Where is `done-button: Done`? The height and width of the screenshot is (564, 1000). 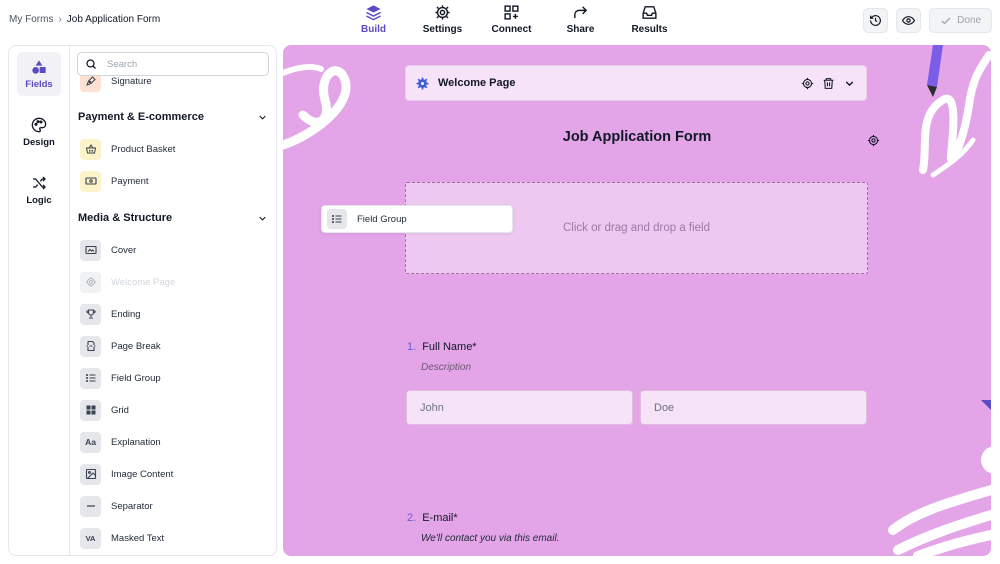
done-button: Done is located at coordinates (960, 20).